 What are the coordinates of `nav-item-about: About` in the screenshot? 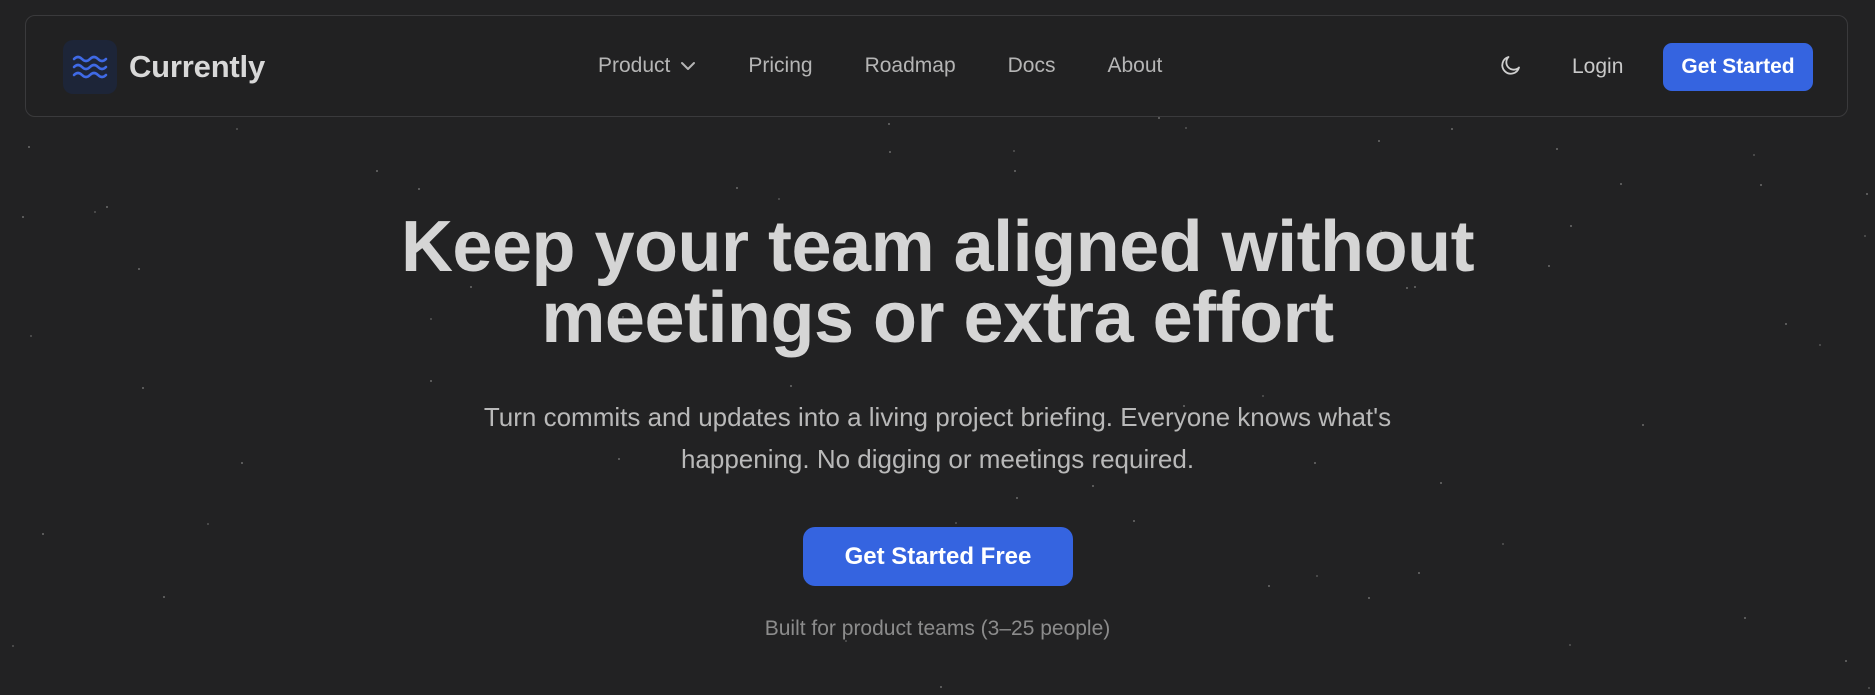 It's located at (1135, 66).